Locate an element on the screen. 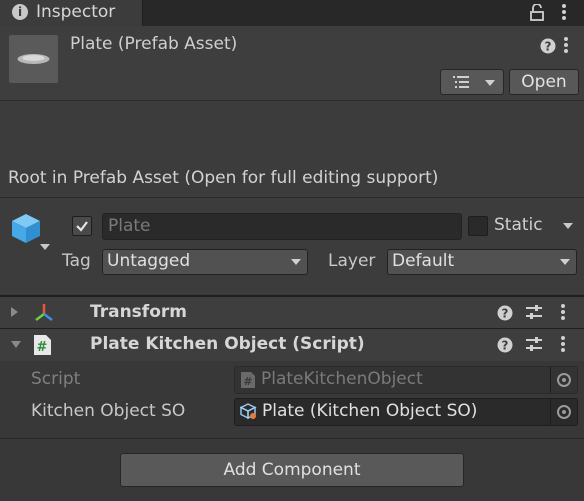 This screenshot has width=584, height=501. active-checkbox is located at coordinates (82, 226).